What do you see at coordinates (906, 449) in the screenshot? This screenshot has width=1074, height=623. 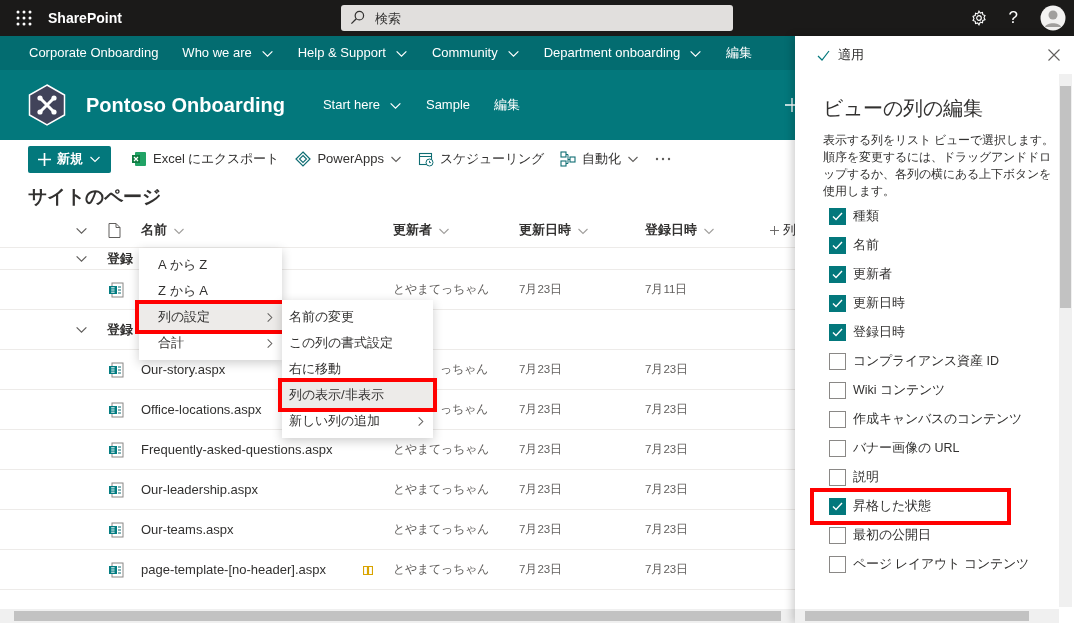 I see `checkbox-label: バナー画像の URL` at bounding box center [906, 449].